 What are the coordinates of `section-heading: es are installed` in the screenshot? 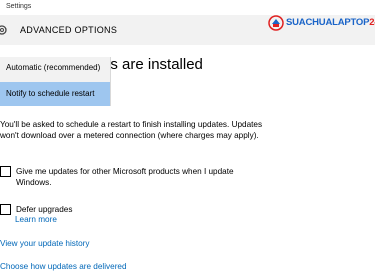 It's located at (152, 64).